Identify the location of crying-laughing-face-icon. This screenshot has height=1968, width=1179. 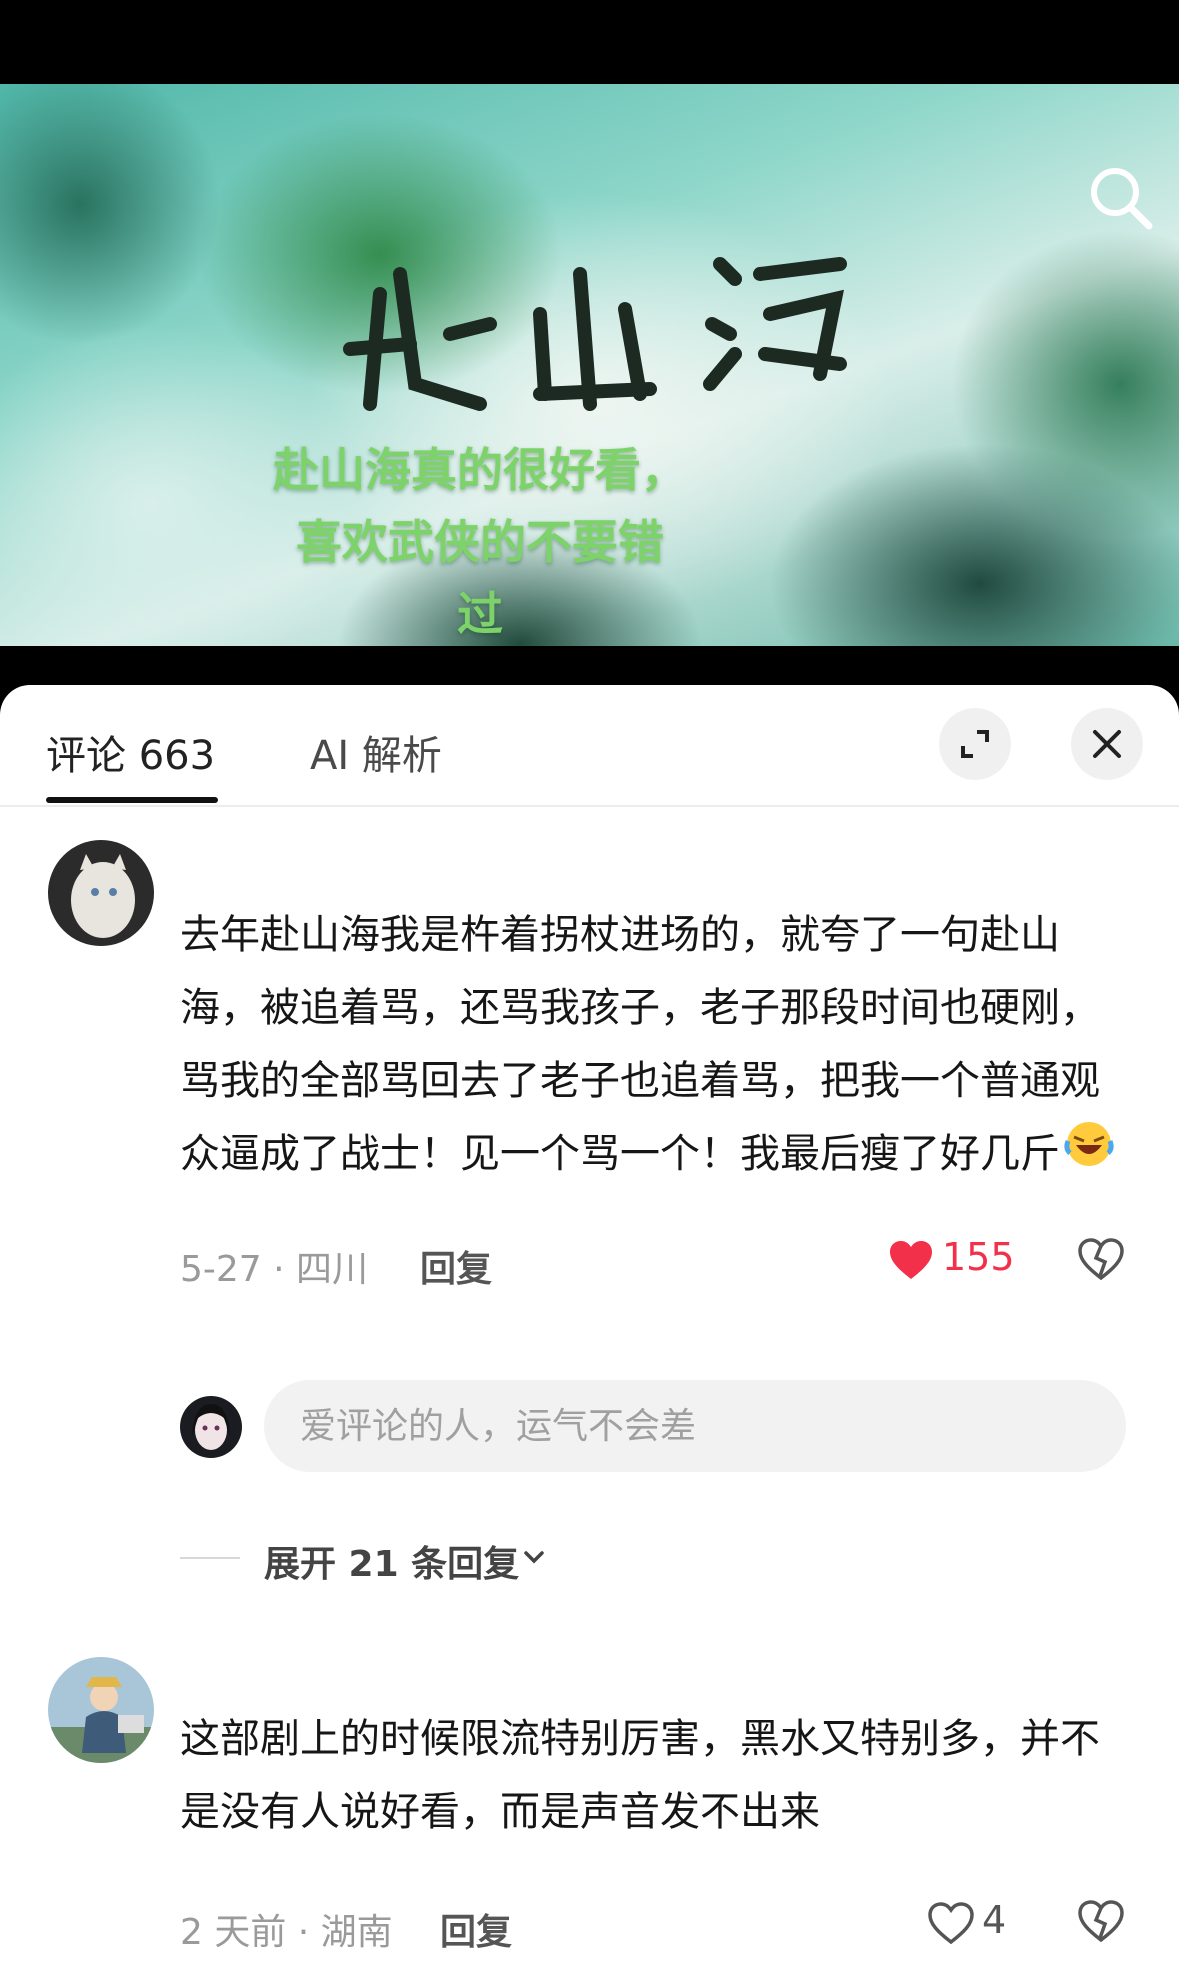
(1089, 1156).